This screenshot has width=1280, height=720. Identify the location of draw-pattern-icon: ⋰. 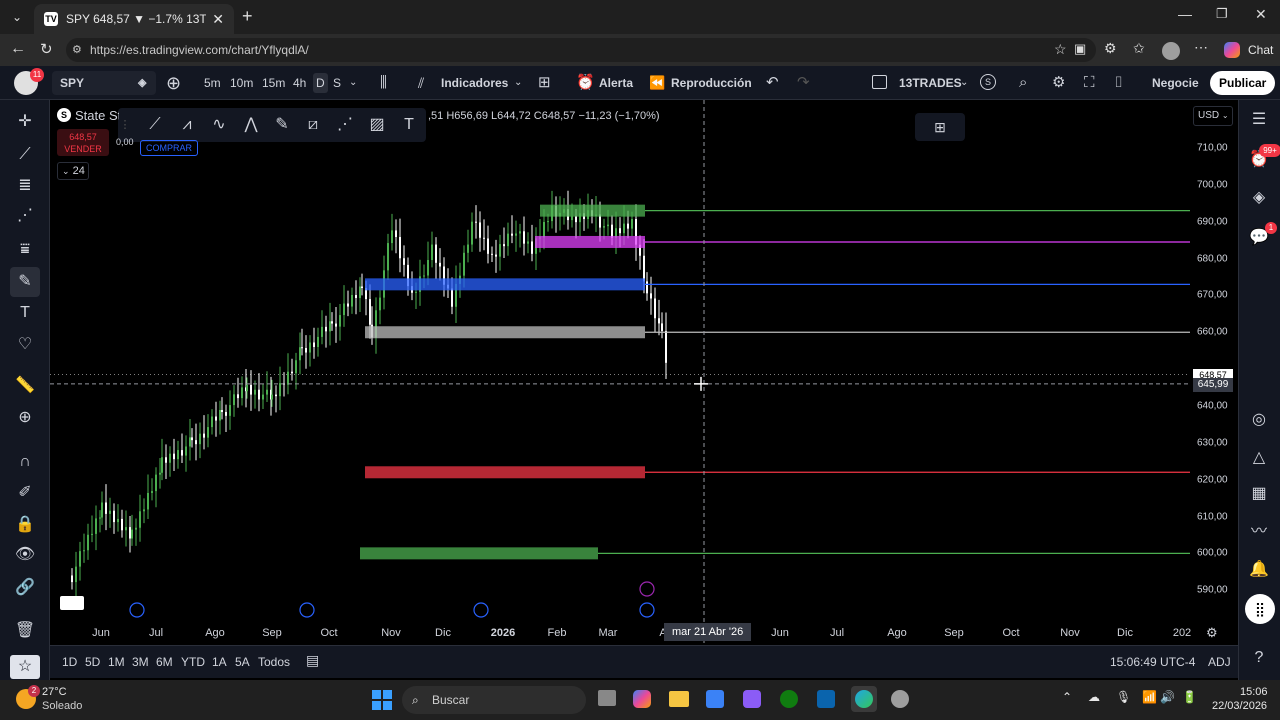
(345, 125).